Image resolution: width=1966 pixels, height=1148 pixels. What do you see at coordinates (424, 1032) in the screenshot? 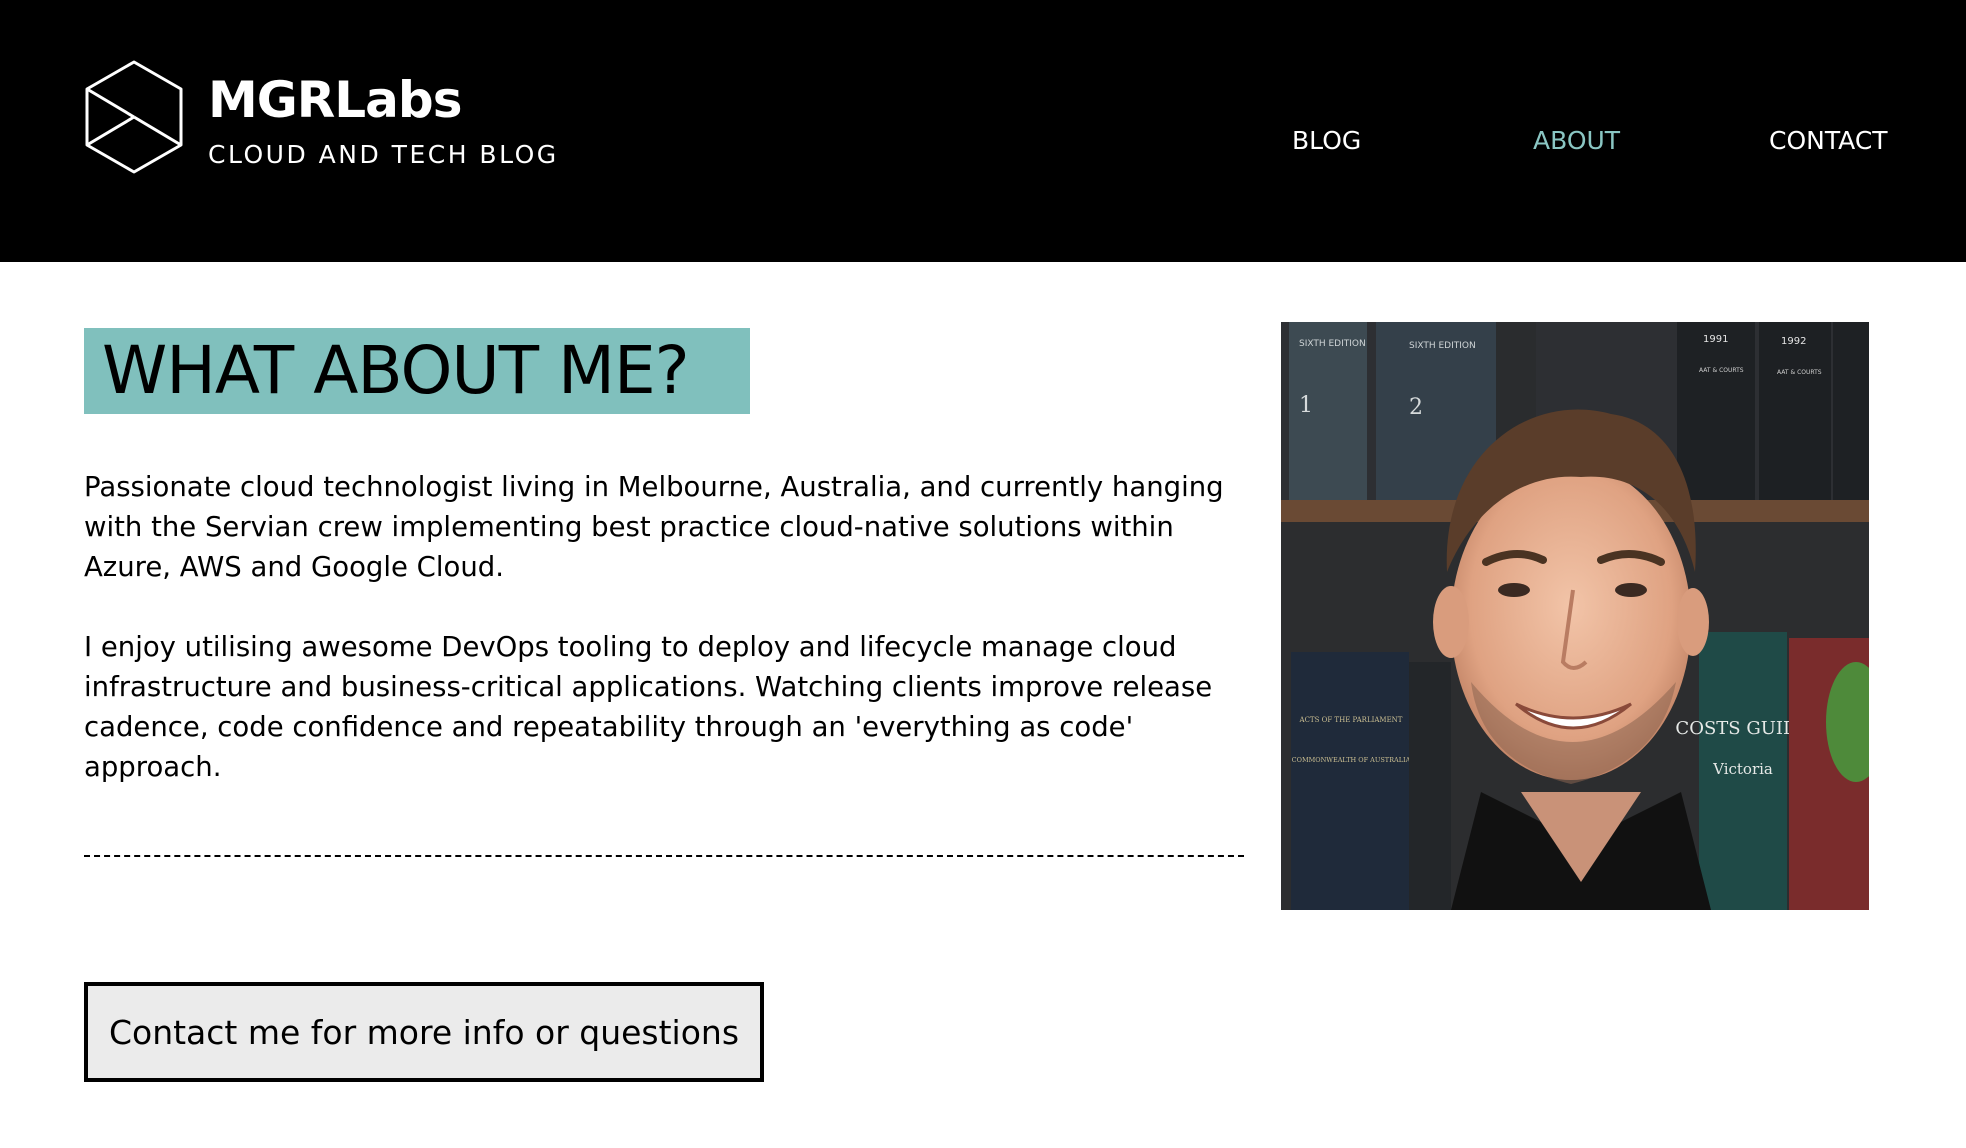
I see `contact-button: Contact me for more info or questions` at bounding box center [424, 1032].